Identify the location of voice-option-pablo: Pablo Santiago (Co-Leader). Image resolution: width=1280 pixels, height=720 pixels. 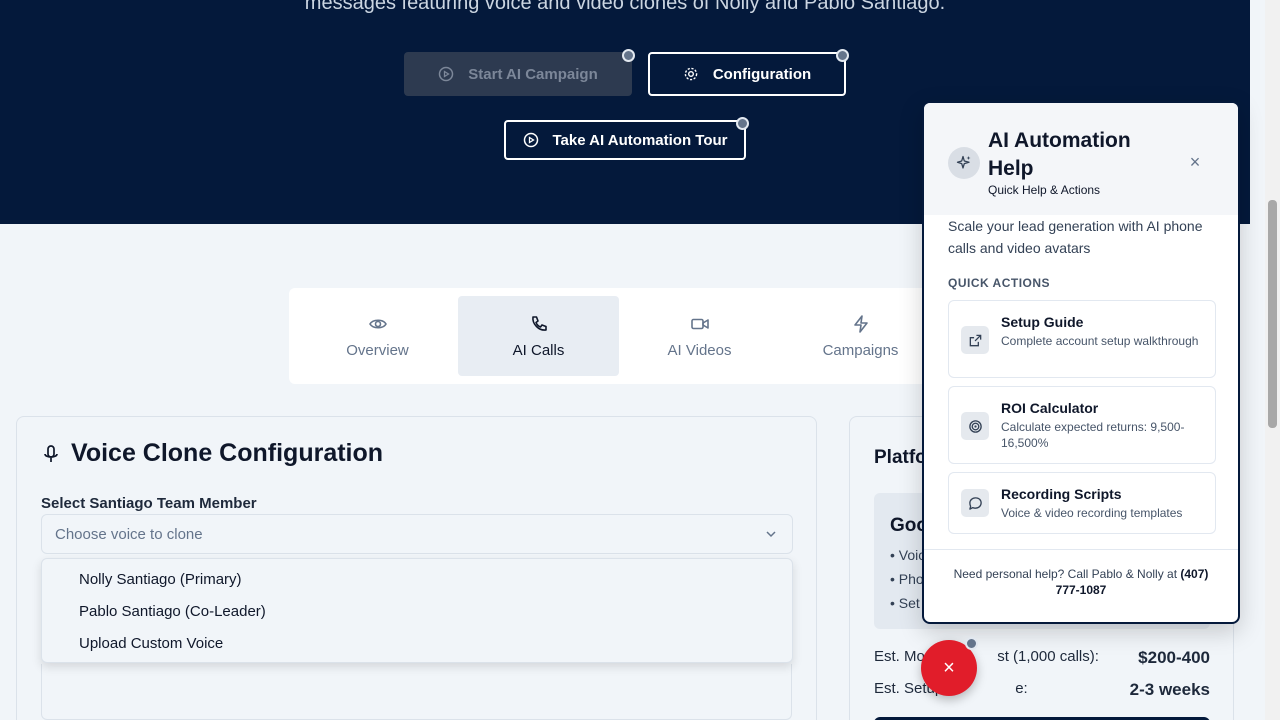
(417, 611).